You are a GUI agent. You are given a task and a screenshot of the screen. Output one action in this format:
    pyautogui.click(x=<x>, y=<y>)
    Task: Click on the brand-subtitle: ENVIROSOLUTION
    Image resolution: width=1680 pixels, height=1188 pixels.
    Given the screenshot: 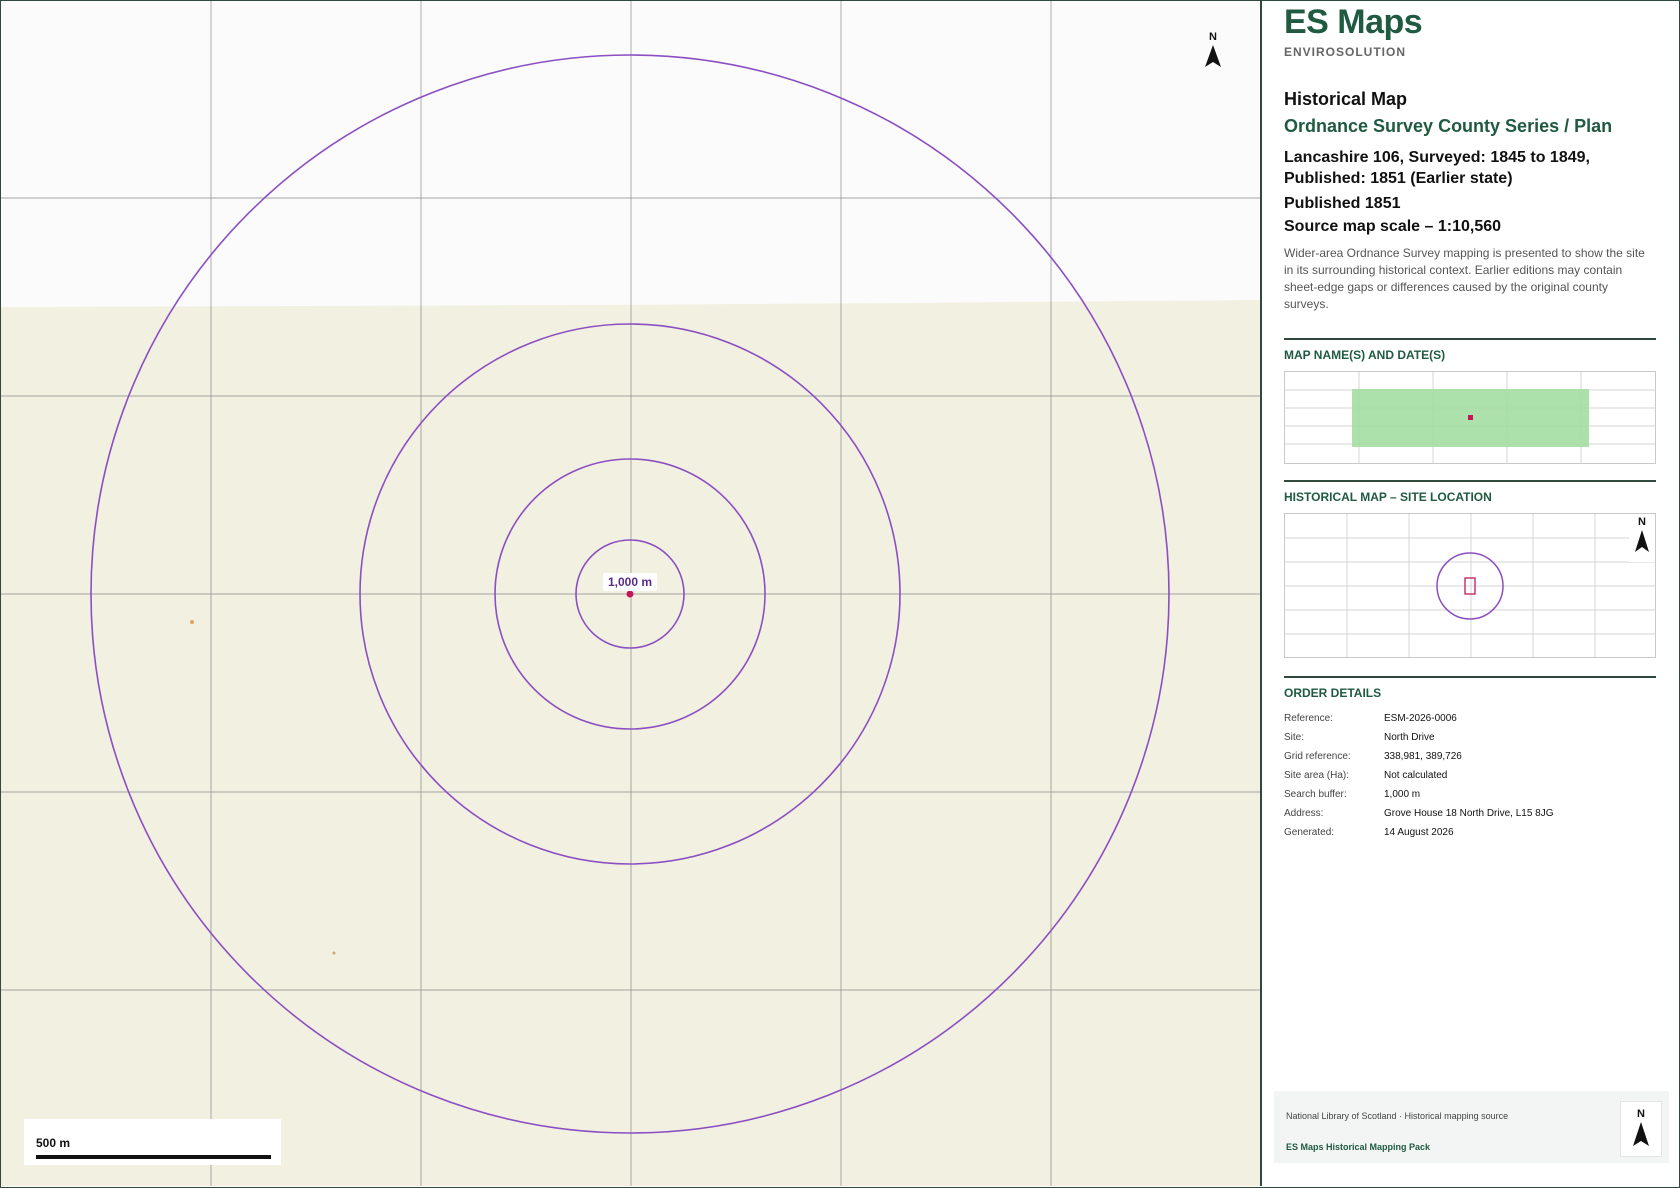 What is the action you would take?
    pyautogui.click(x=1345, y=52)
    